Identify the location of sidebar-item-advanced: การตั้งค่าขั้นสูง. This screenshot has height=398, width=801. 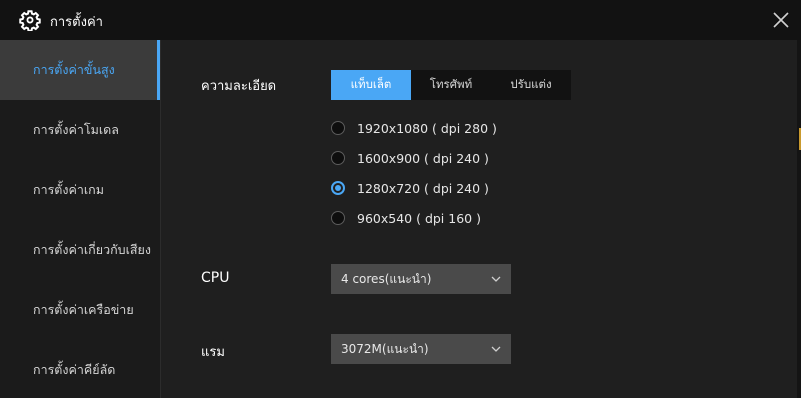
(80, 70).